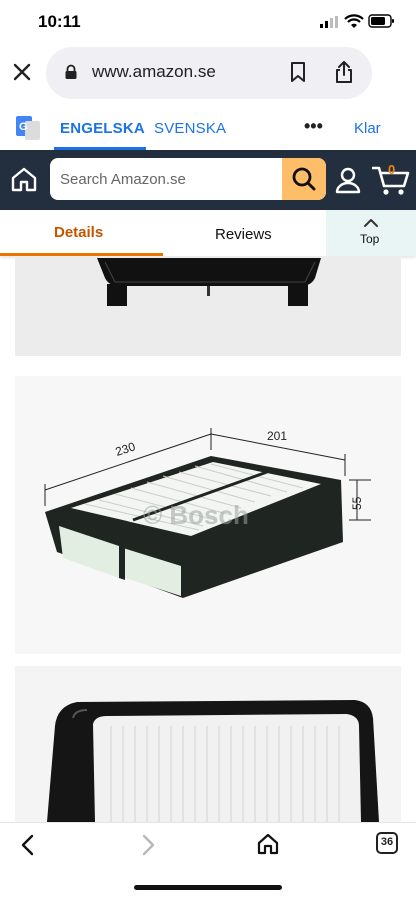 The image size is (416, 901). Describe the element at coordinates (277, 436) in the screenshot. I see `dimension-width: 201` at that location.